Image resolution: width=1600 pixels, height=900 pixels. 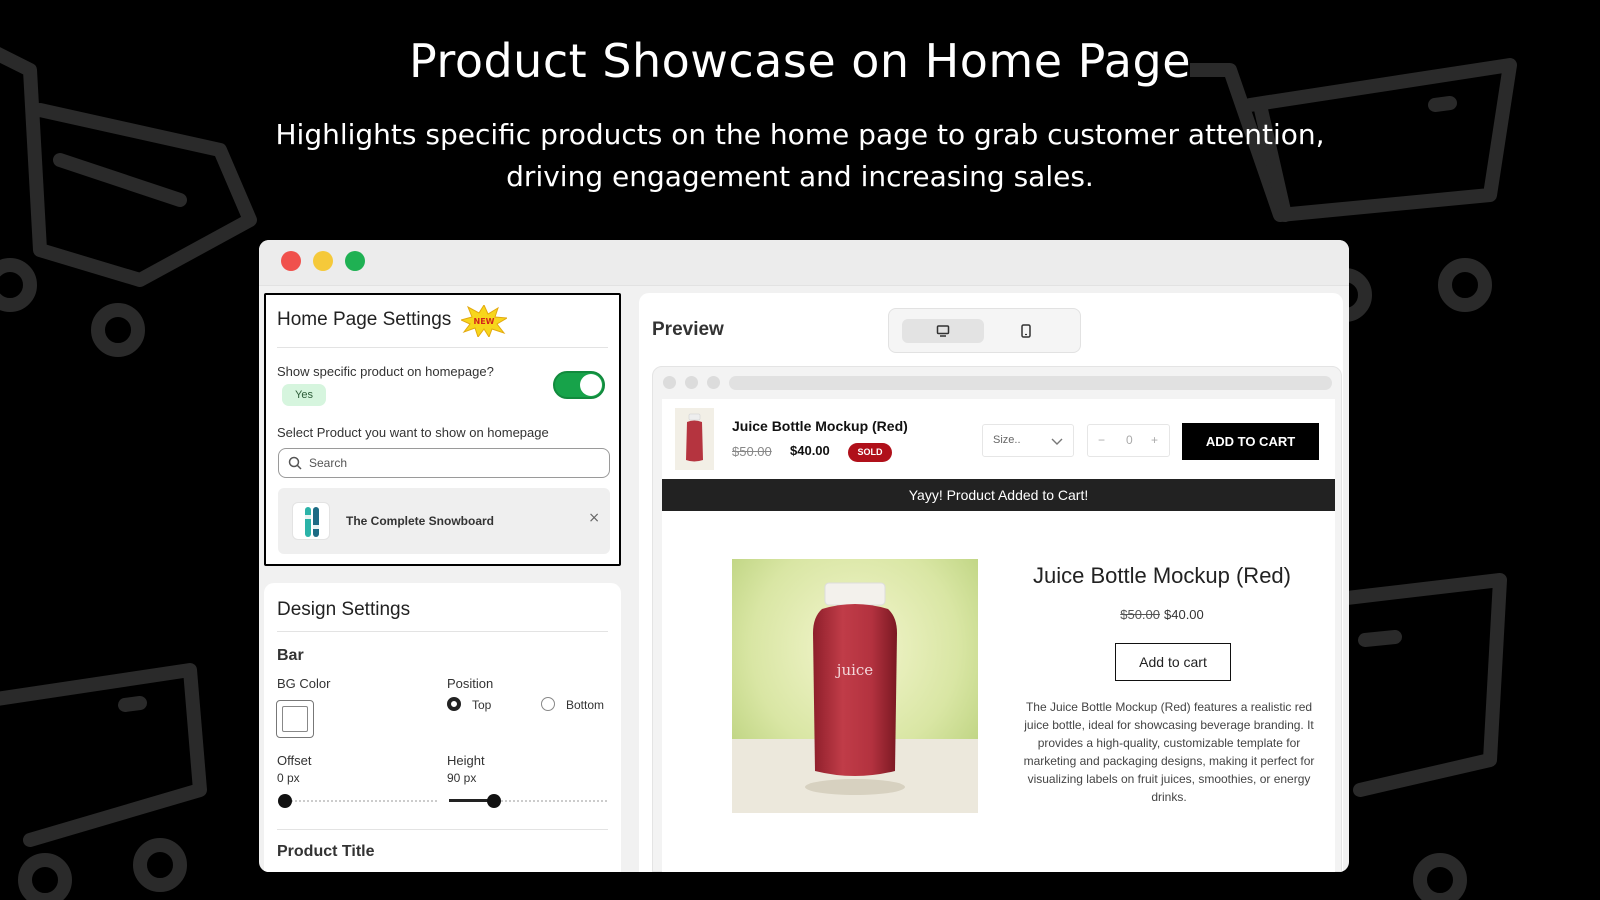 I want to click on bg-color-picker, so click(x=295, y=719).